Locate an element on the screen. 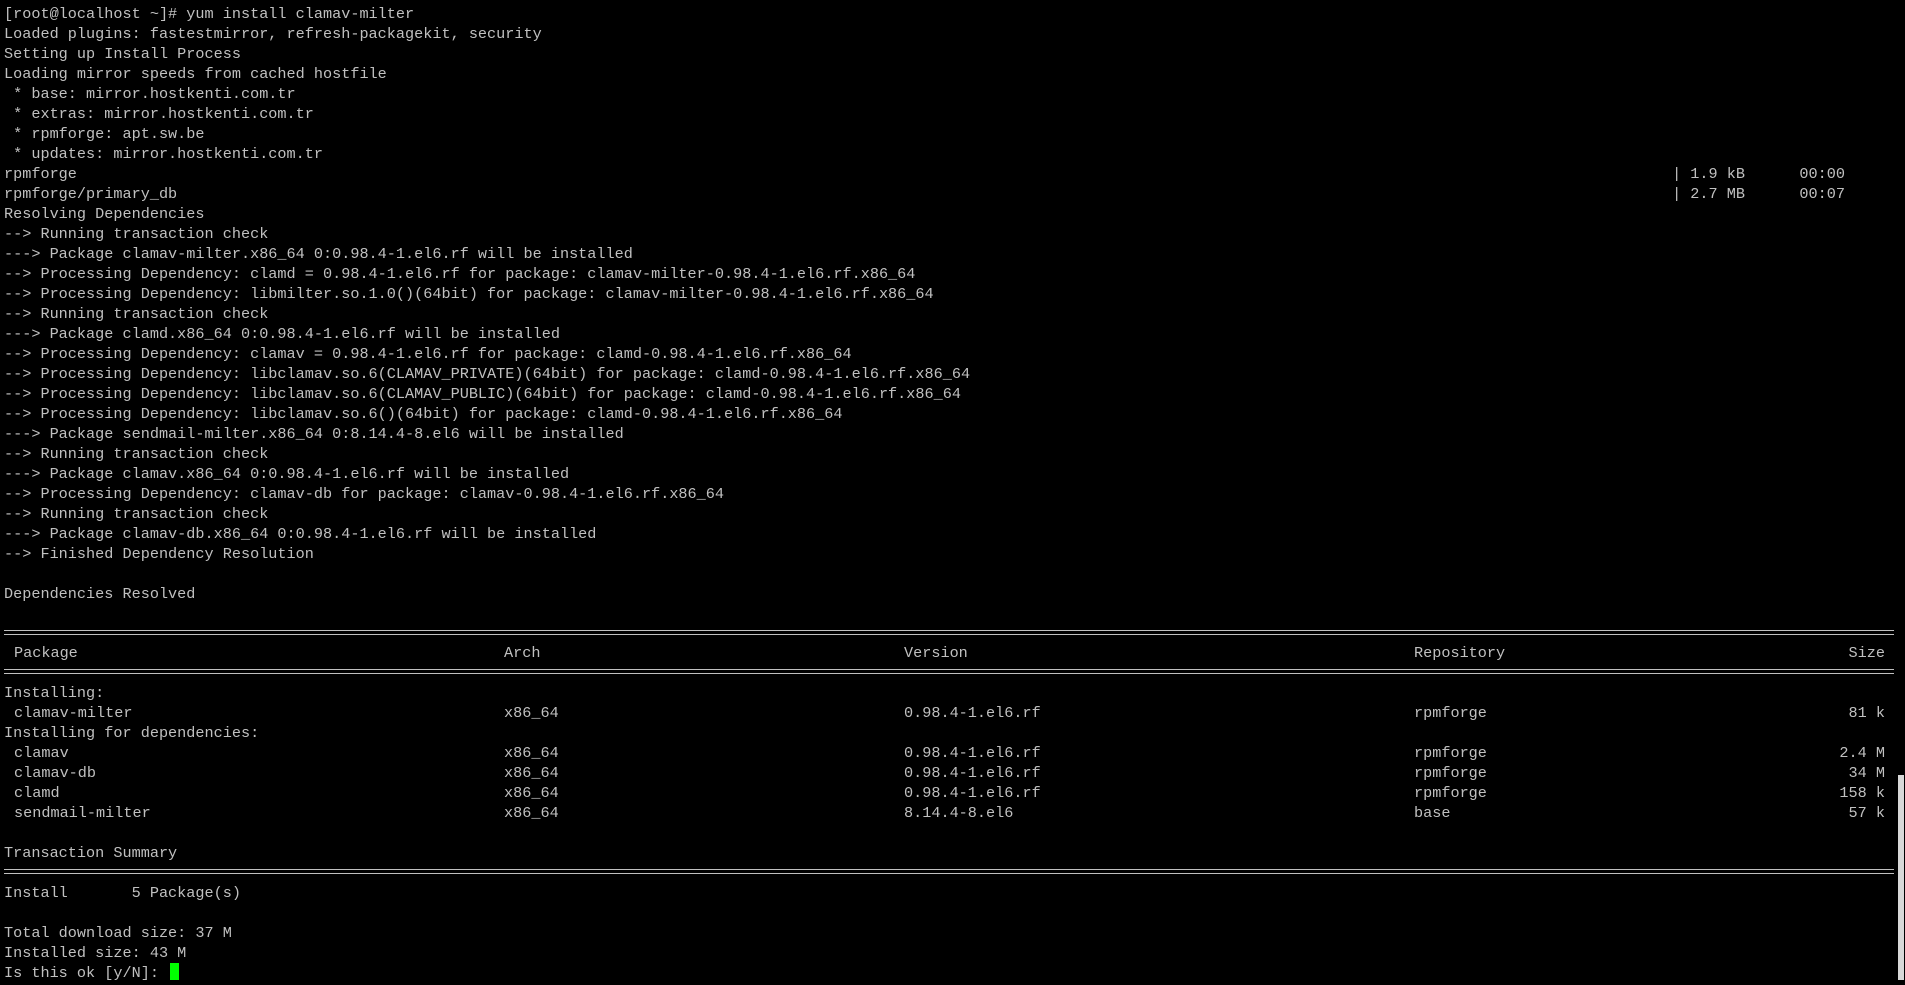 The height and width of the screenshot is (985, 1905). table-header-rule is located at coordinates (949, 671).